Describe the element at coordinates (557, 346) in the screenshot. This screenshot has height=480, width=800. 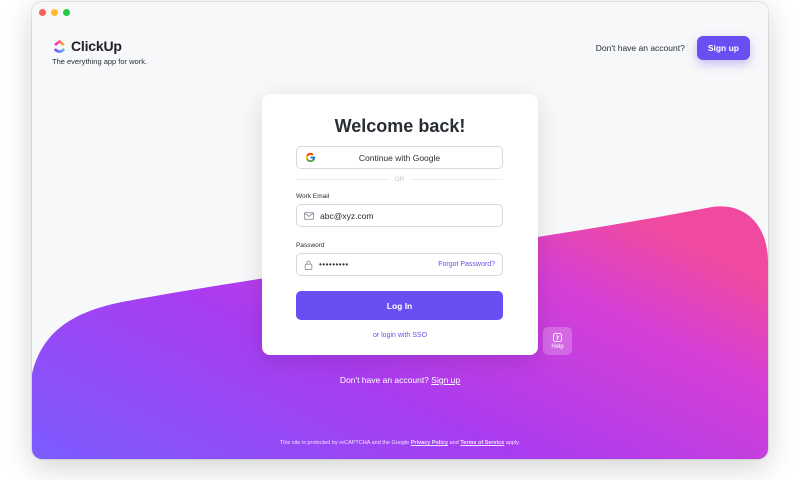
I see `help-label: Help` at that location.